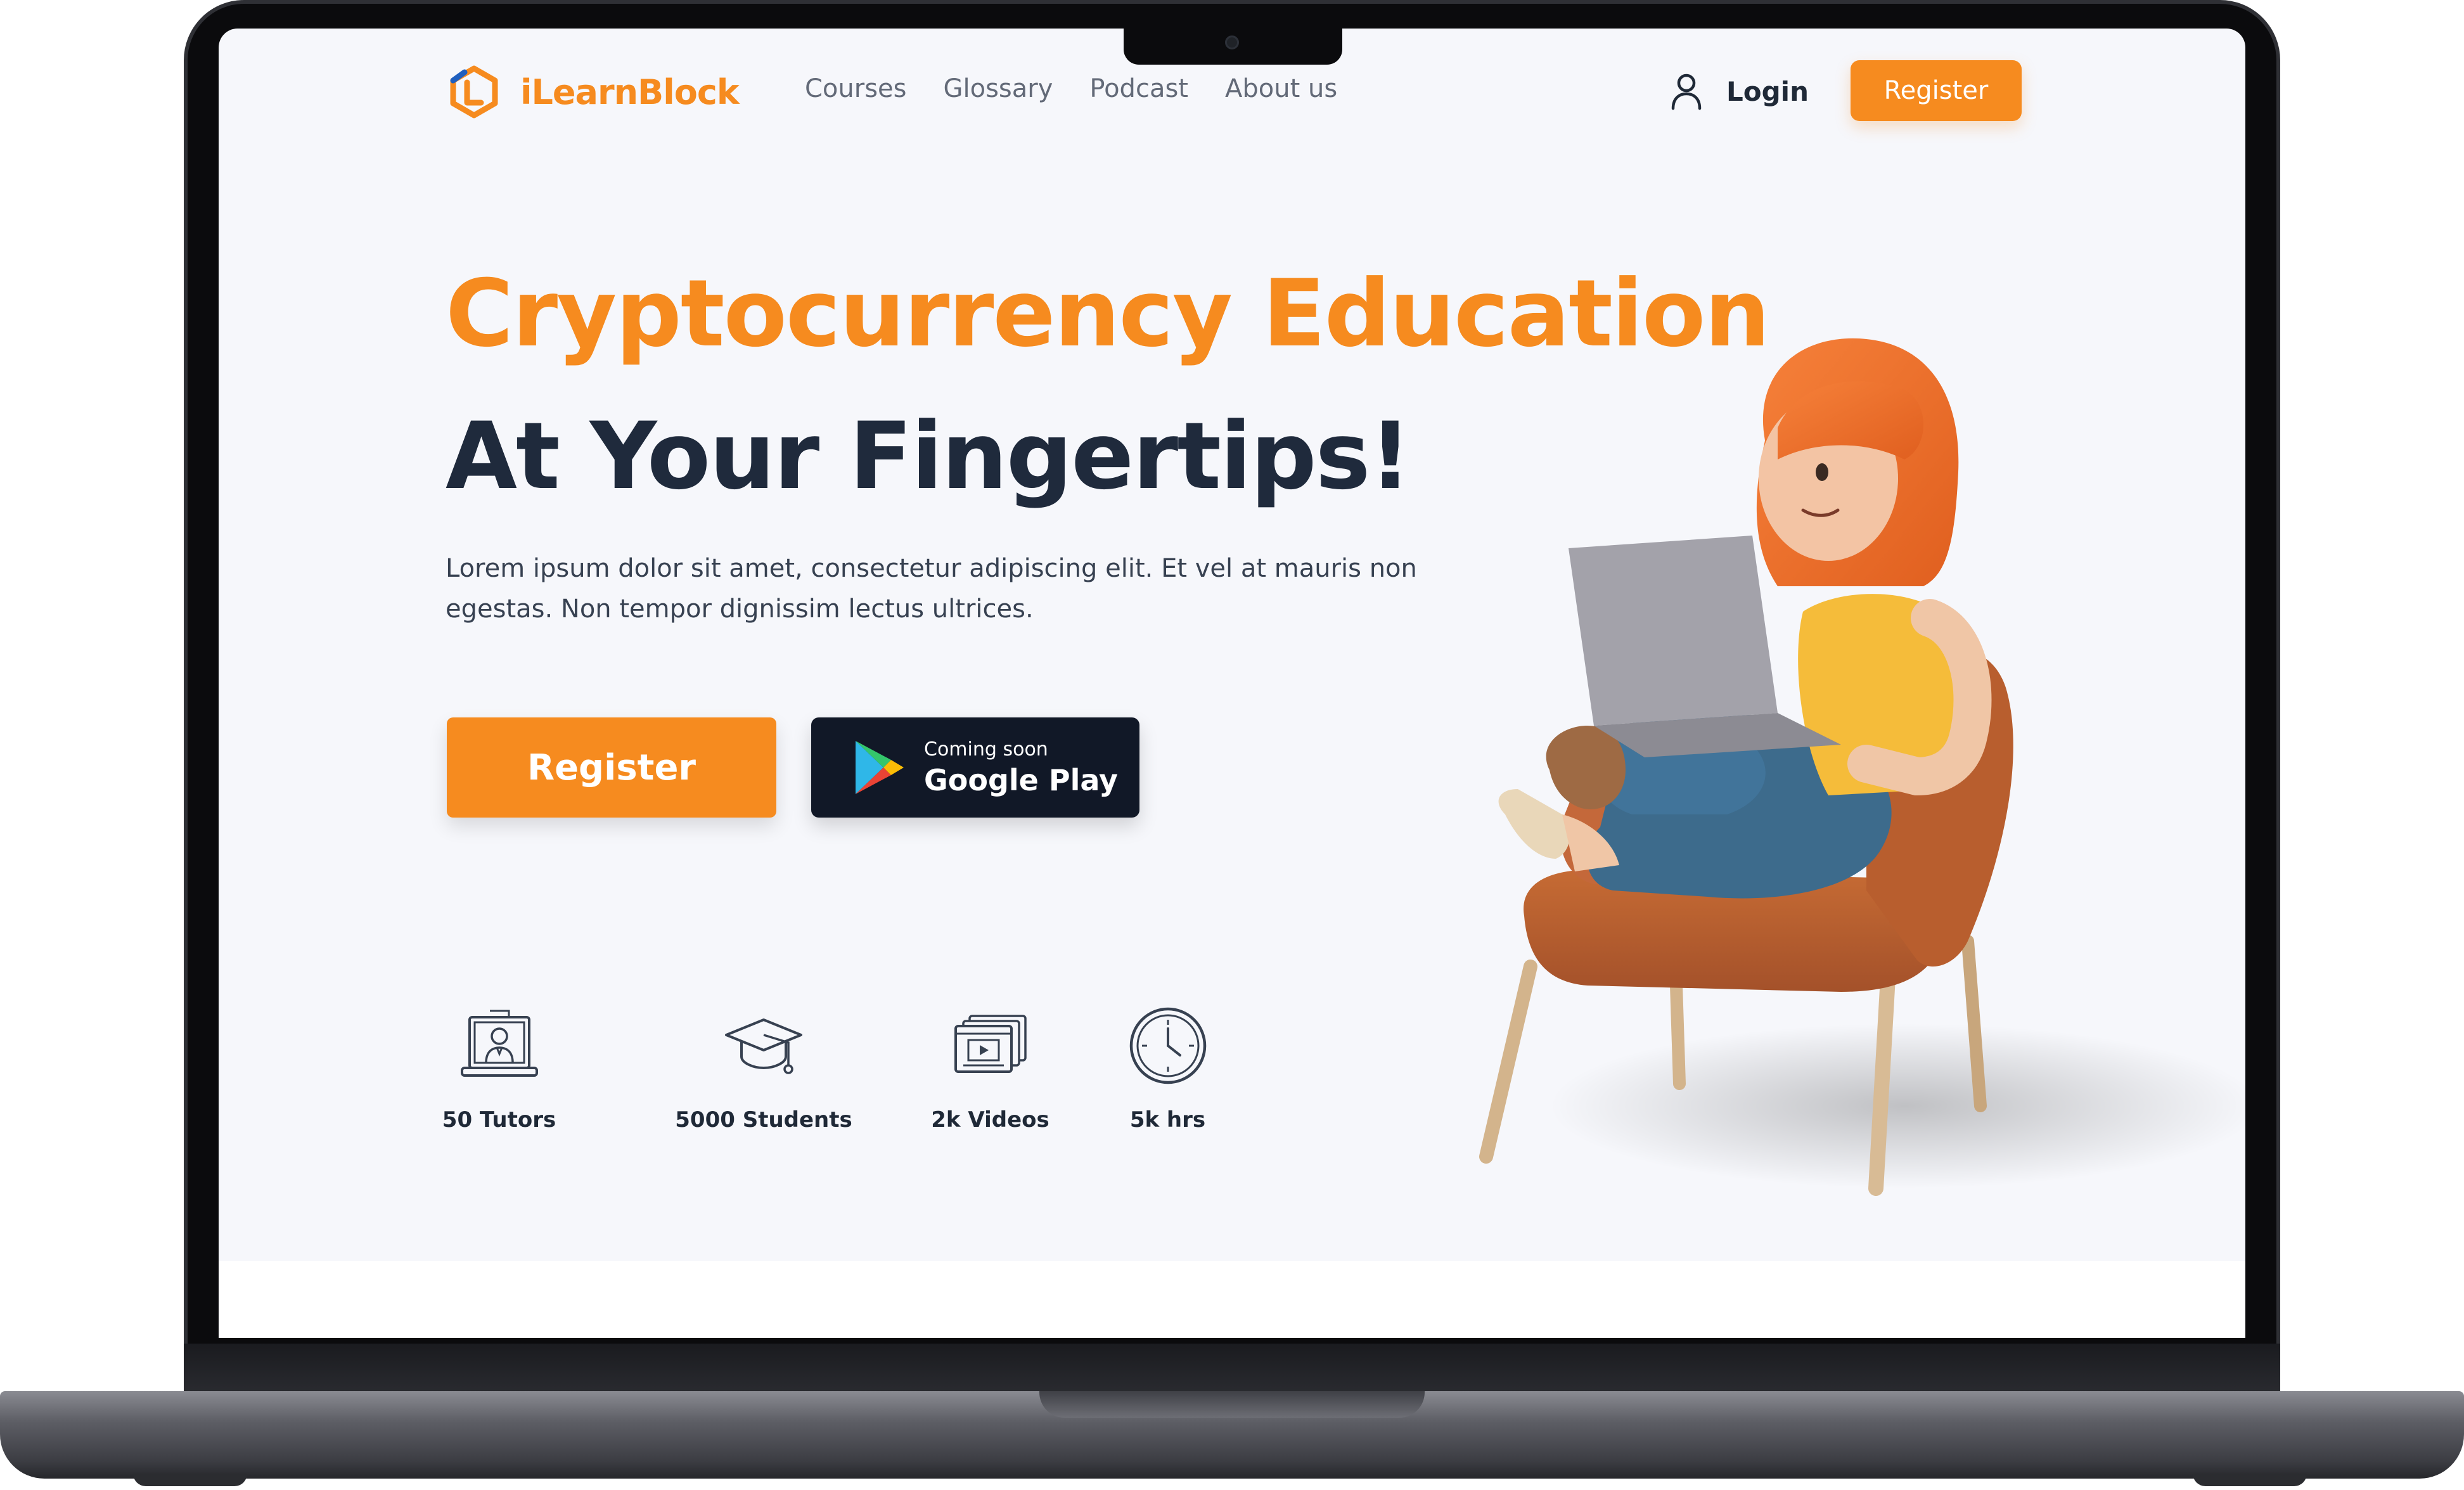 The height and width of the screenshot is (1490, 2464). I want to click on video-stack-icon, so click(990, 1044).